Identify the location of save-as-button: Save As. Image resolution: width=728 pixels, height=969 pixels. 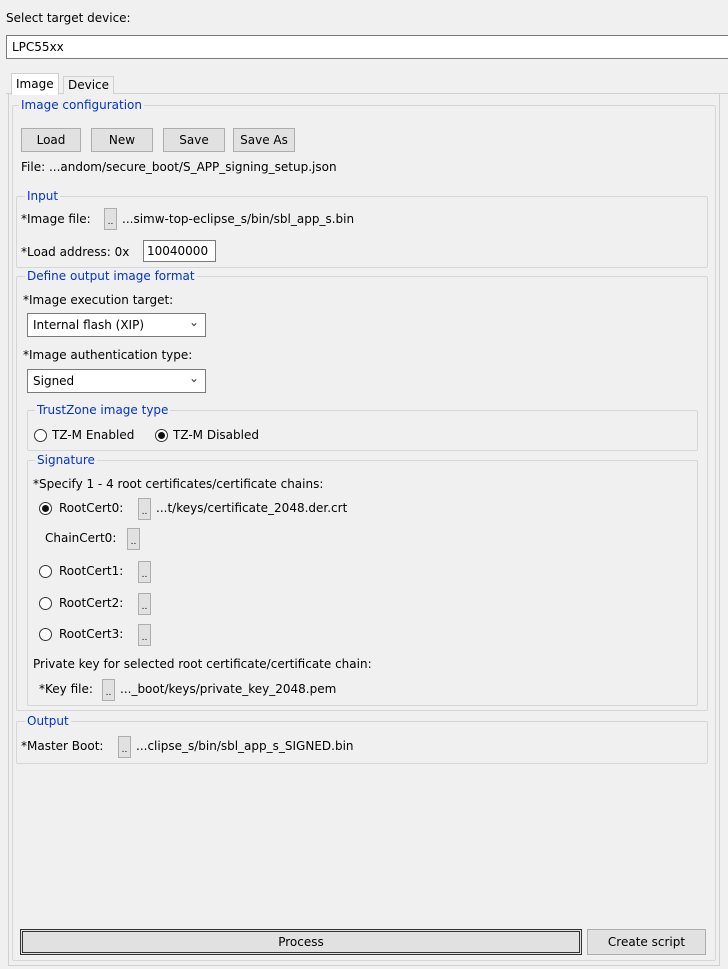
(264, 140).